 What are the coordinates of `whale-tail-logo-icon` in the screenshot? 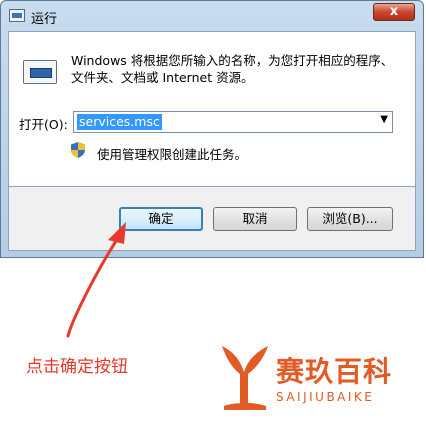 It's located at (245, 378).